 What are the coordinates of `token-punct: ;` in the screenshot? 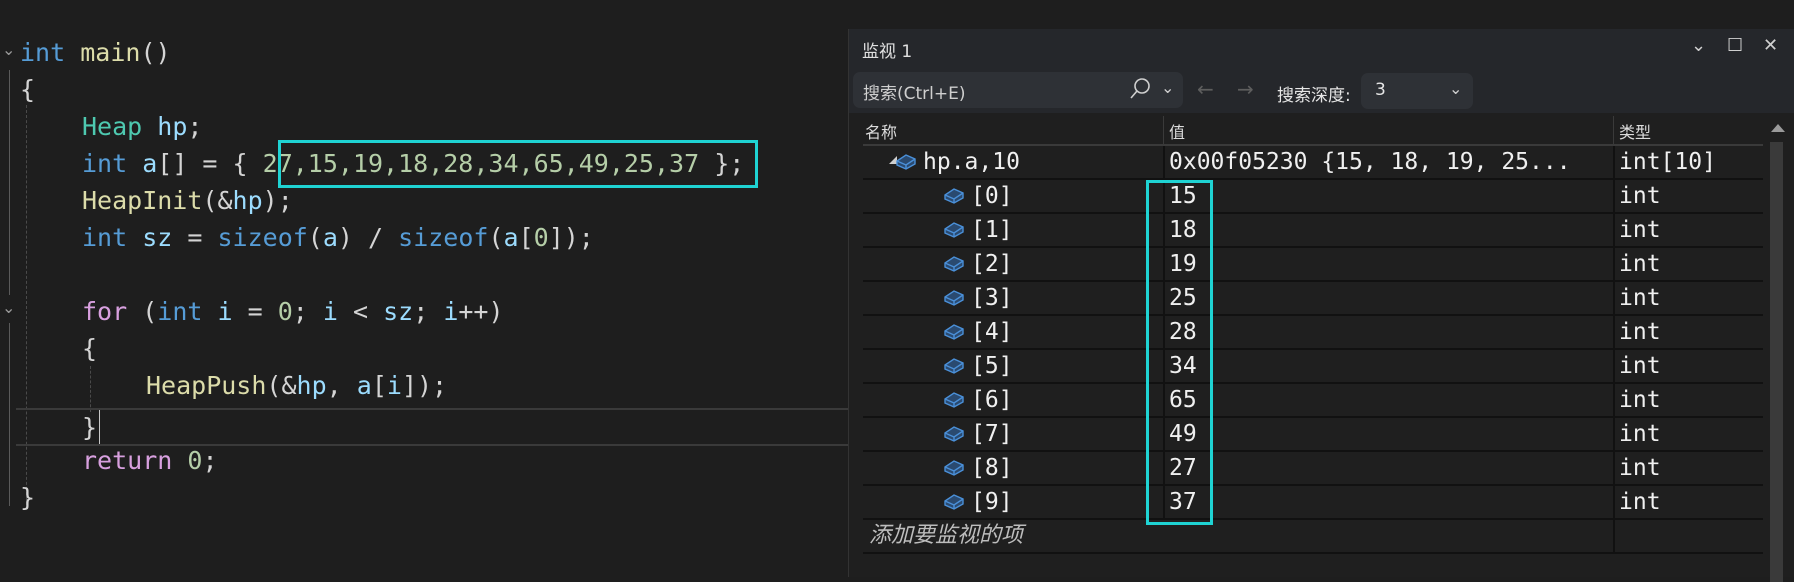 It's located at (307, 311).